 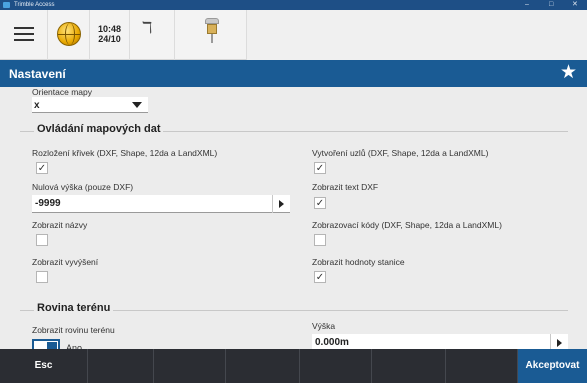 I want to click on terrain-group-title: Rovina terénu, so click(x=74, y=308).